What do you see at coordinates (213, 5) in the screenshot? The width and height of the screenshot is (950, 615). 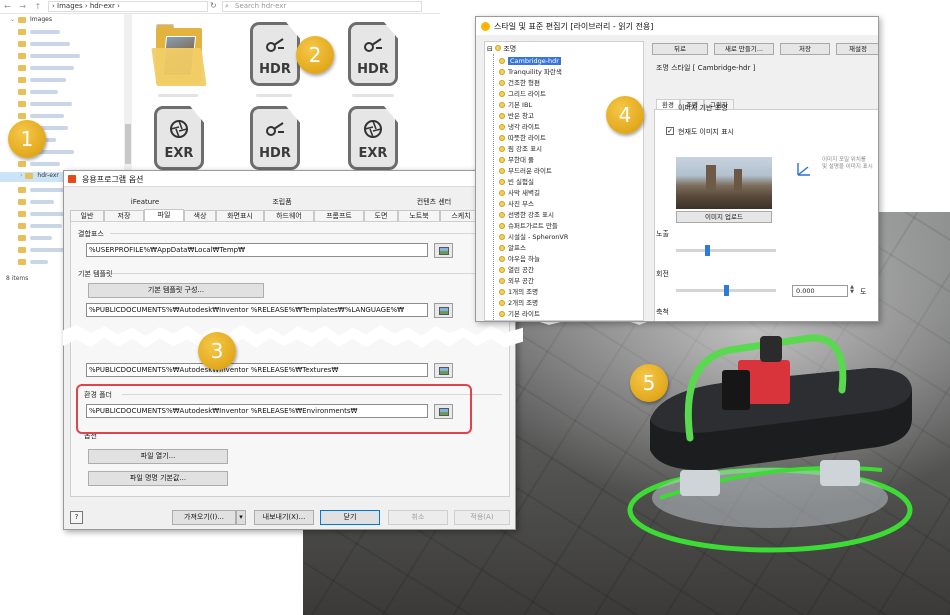 I see `refresh-icon: ↻` at bounding box center [213, 5].